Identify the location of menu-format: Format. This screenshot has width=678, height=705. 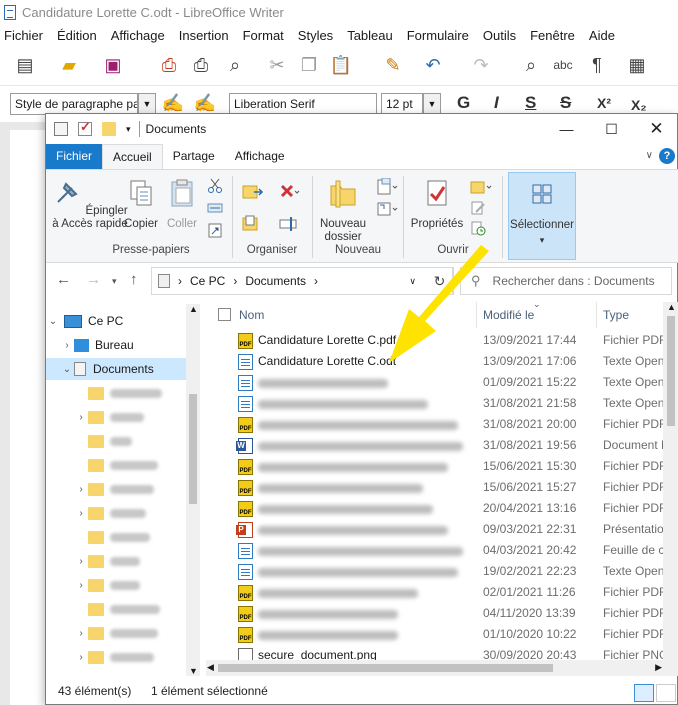
(263, 35).